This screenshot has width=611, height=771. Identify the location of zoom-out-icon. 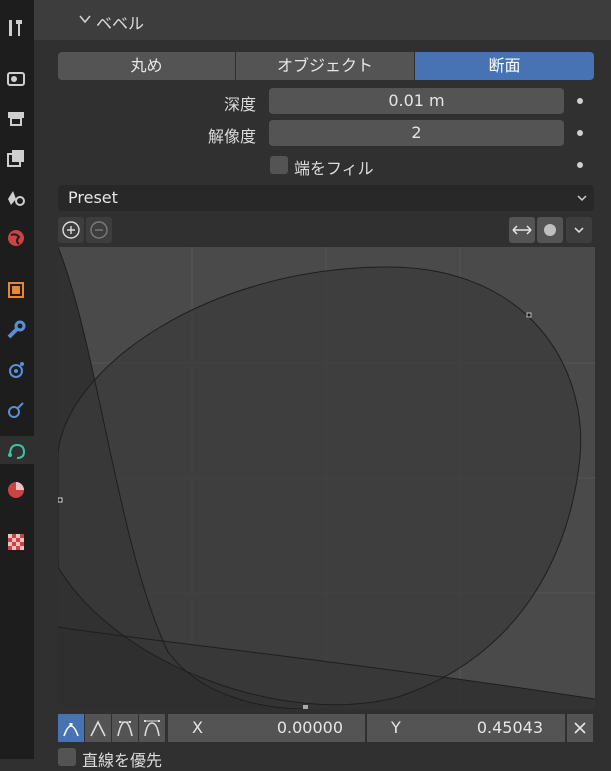
(99, 230).